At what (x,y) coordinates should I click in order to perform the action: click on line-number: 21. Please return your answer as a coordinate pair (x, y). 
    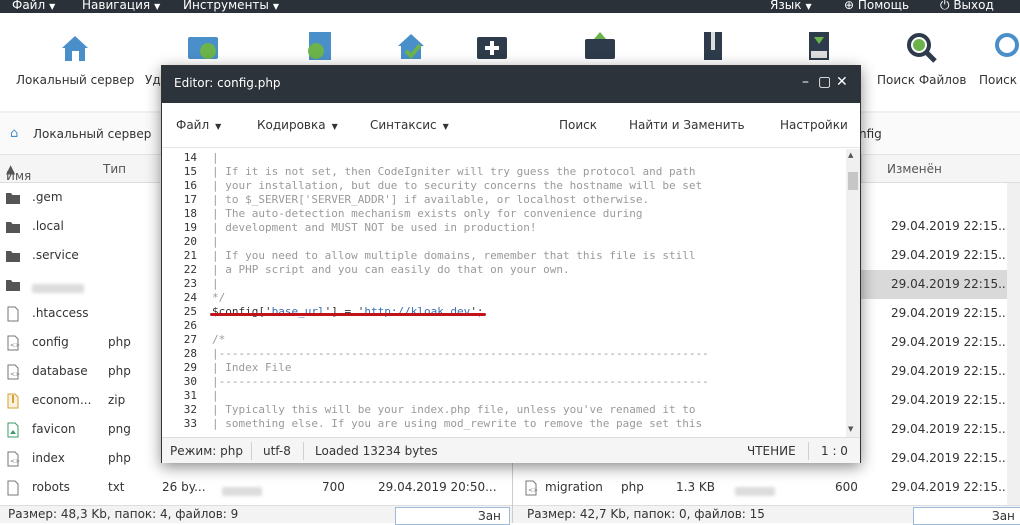
    Looking at the image, I should click on (190, 255).